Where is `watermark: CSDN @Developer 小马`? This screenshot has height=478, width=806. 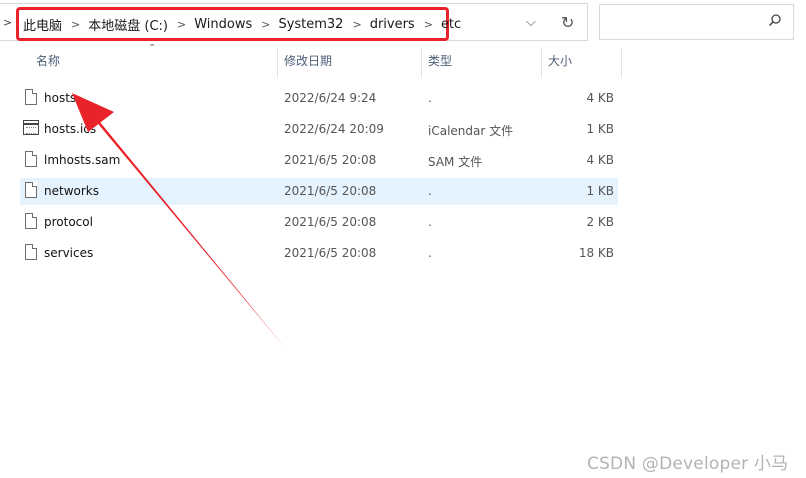
watermark: CSDN @Developer 小马 is located at coordinates (688, 464).